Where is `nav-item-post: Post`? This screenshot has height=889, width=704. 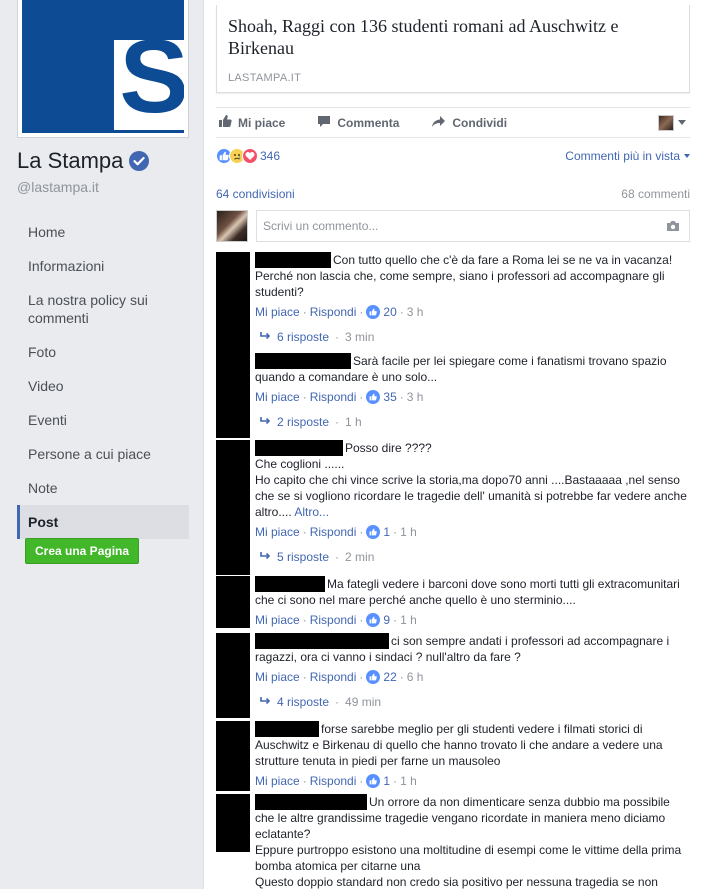
nav-item-post: Post is located at coordinates (103, 522).